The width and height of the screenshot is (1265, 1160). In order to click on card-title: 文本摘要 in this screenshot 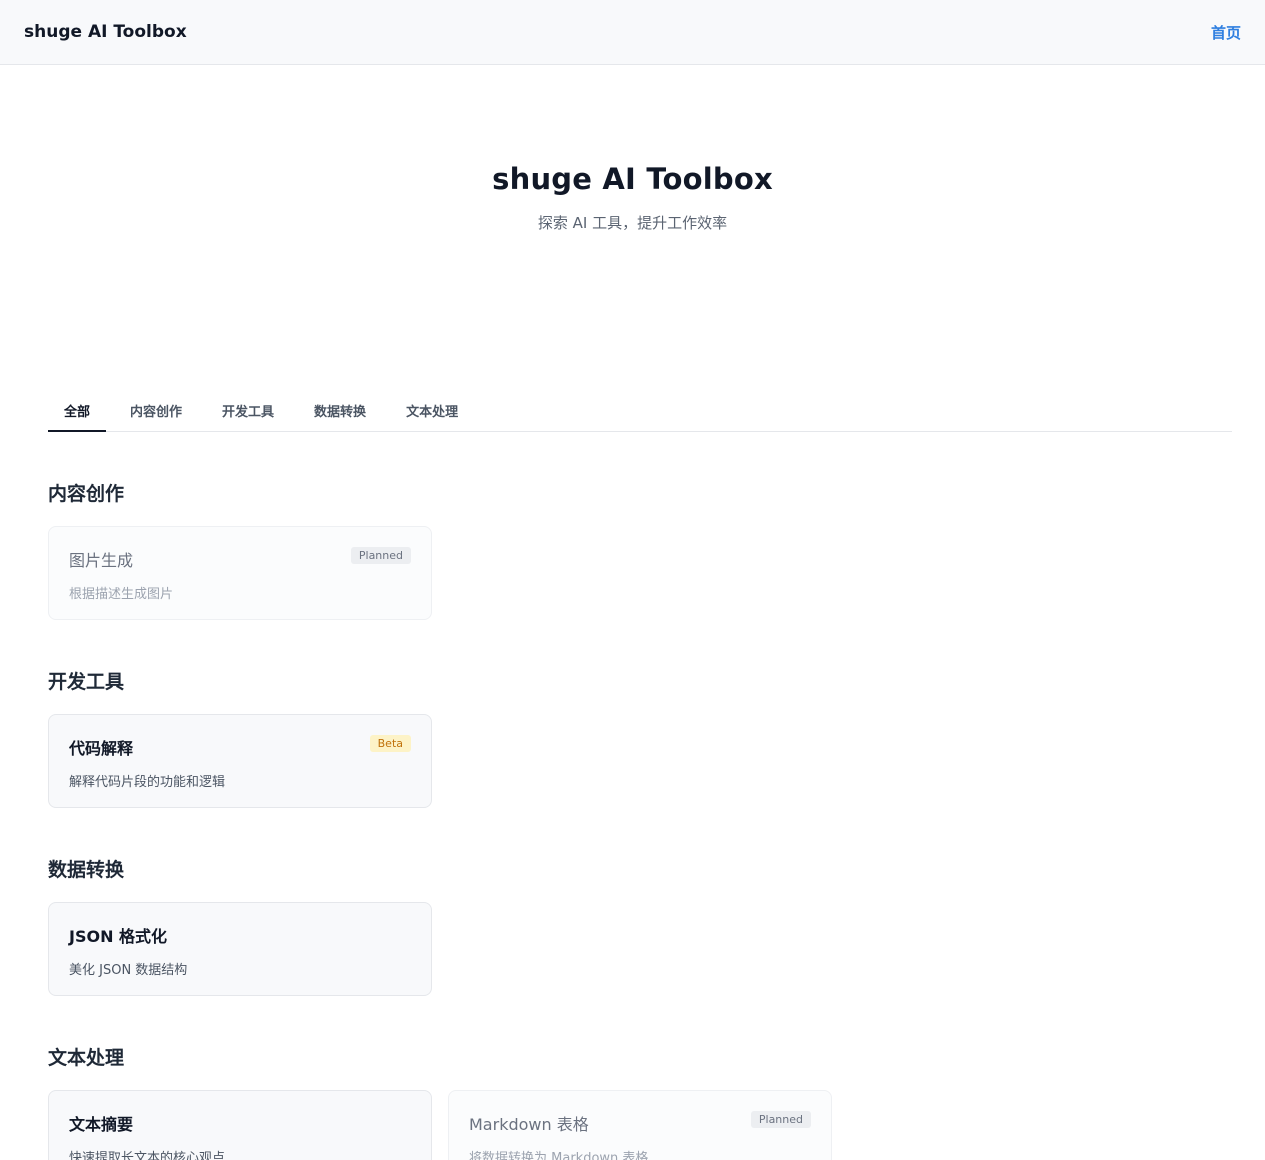, I will do `click(101, 1124)`.